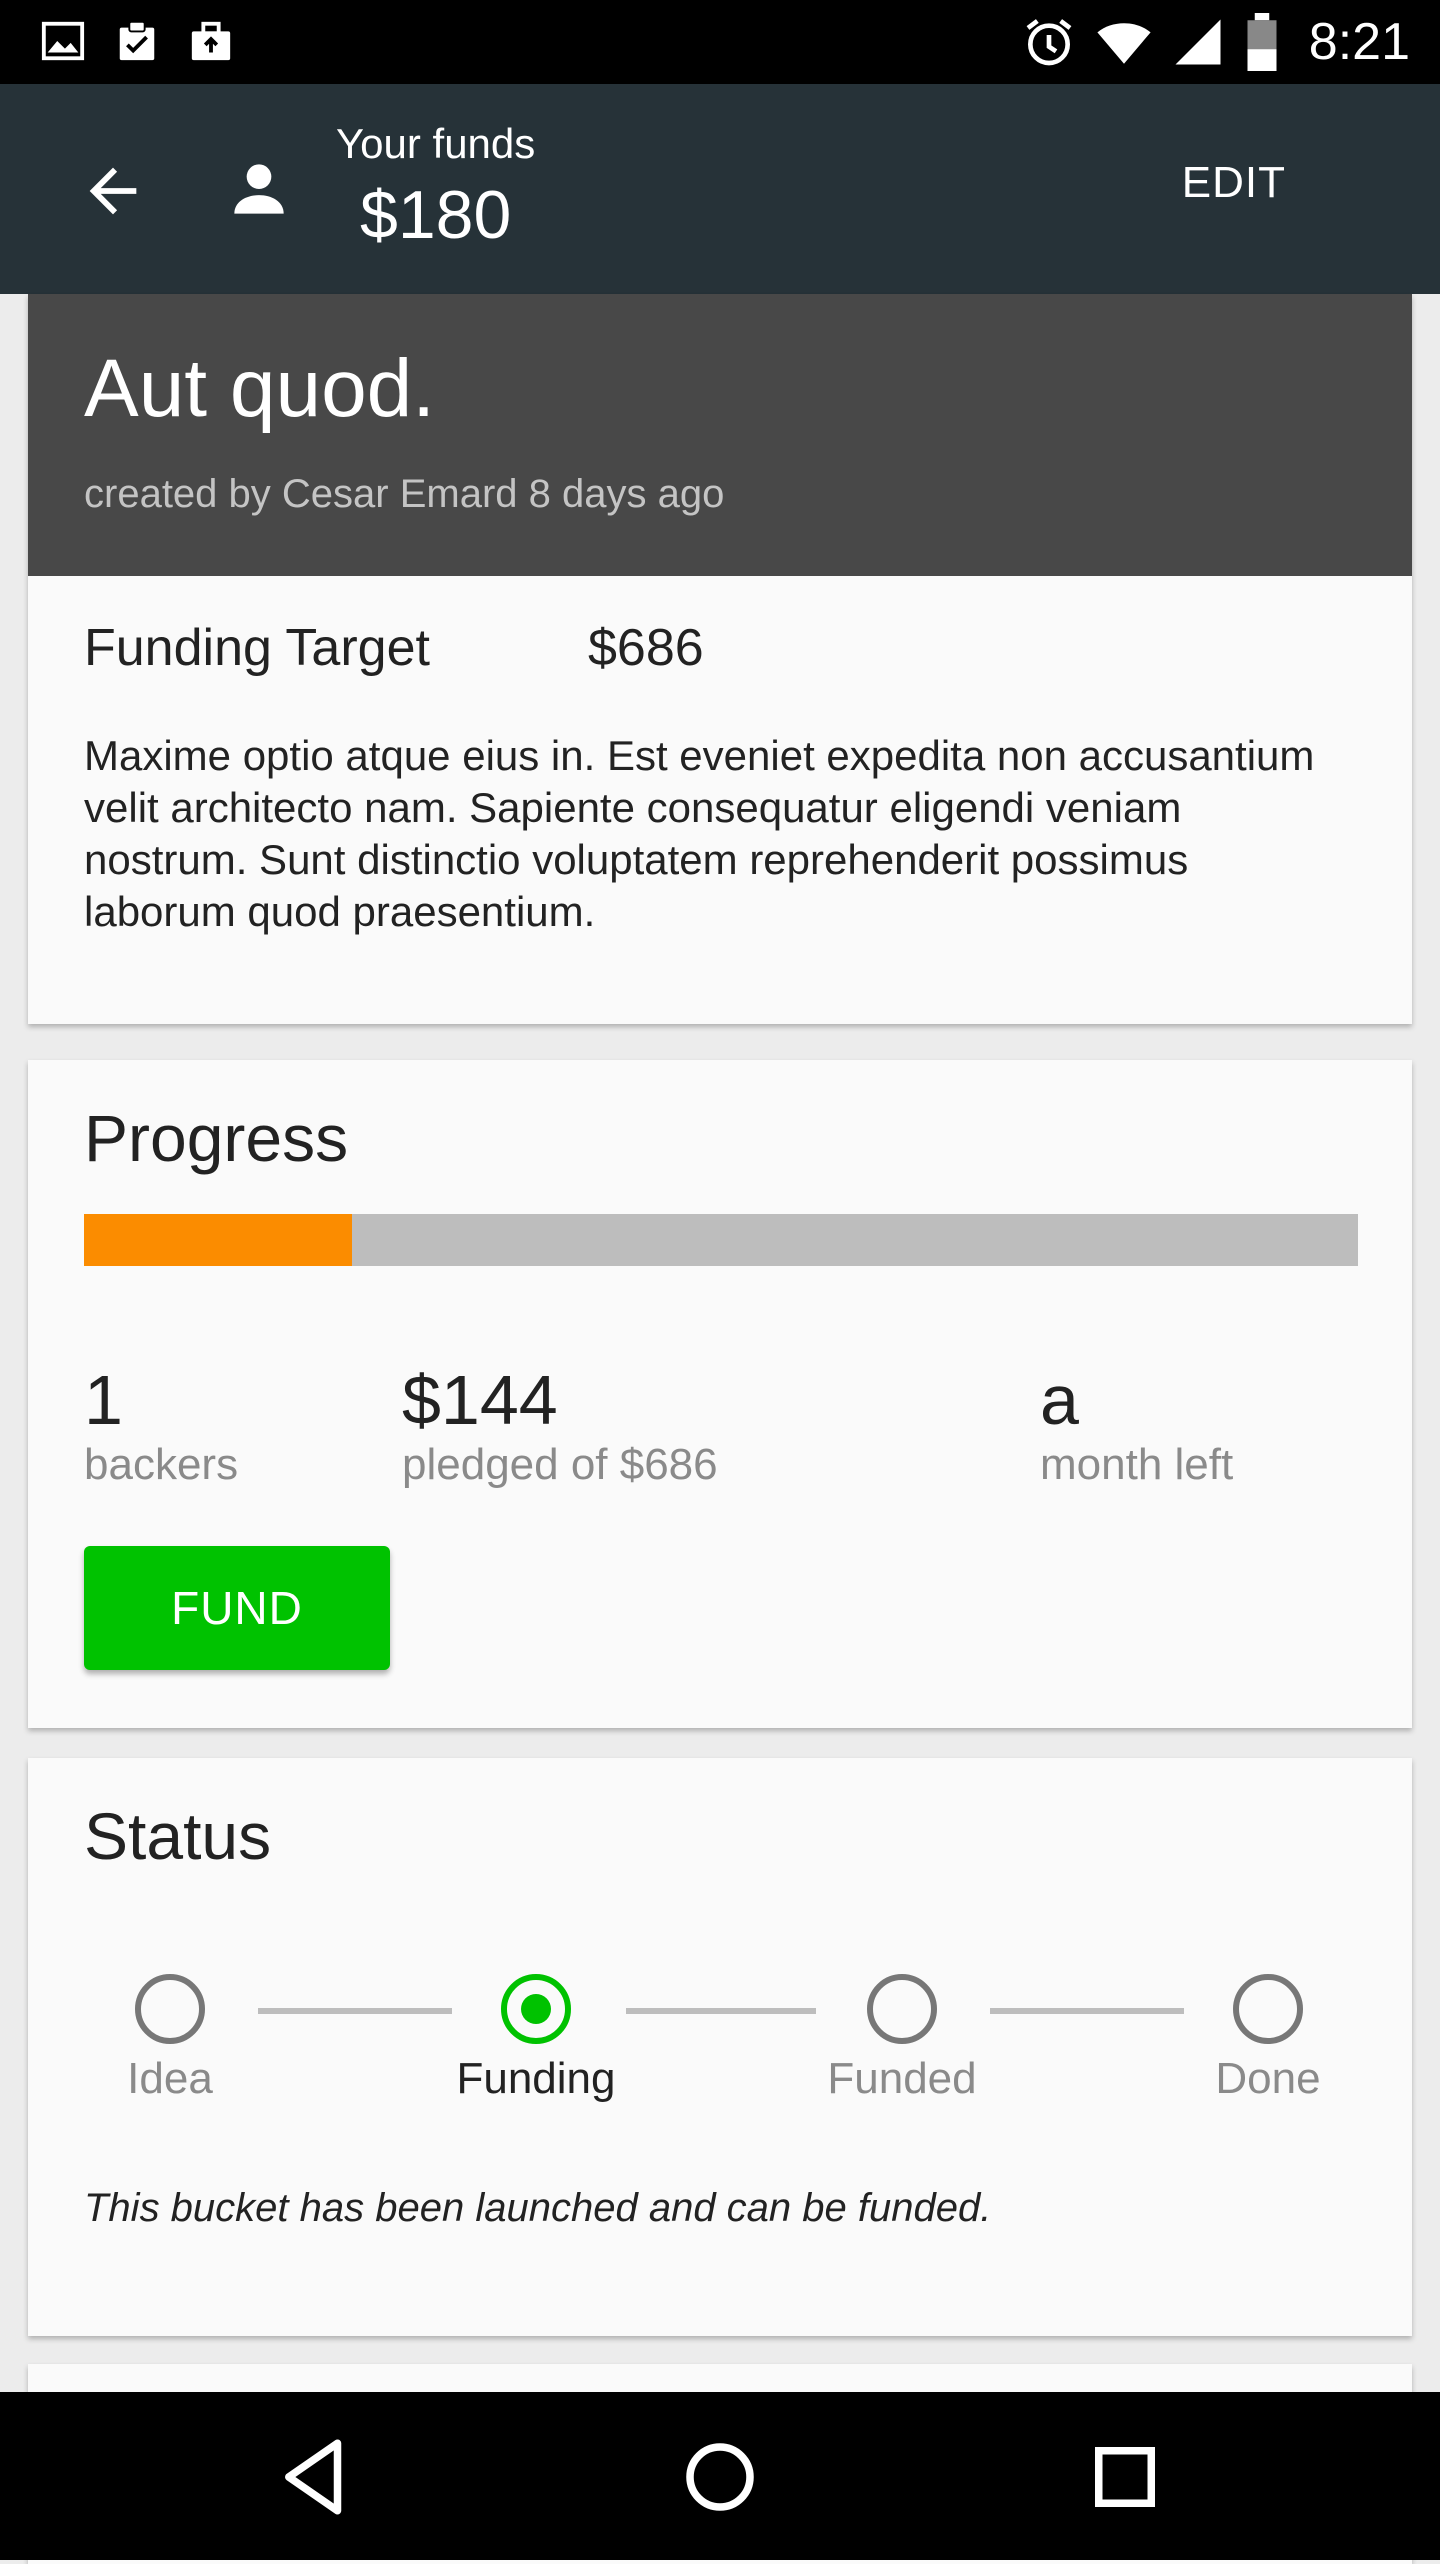 This screenshot has width=1440, height=2564. I want to click on step-idea: Idea, so click(170, 2039).